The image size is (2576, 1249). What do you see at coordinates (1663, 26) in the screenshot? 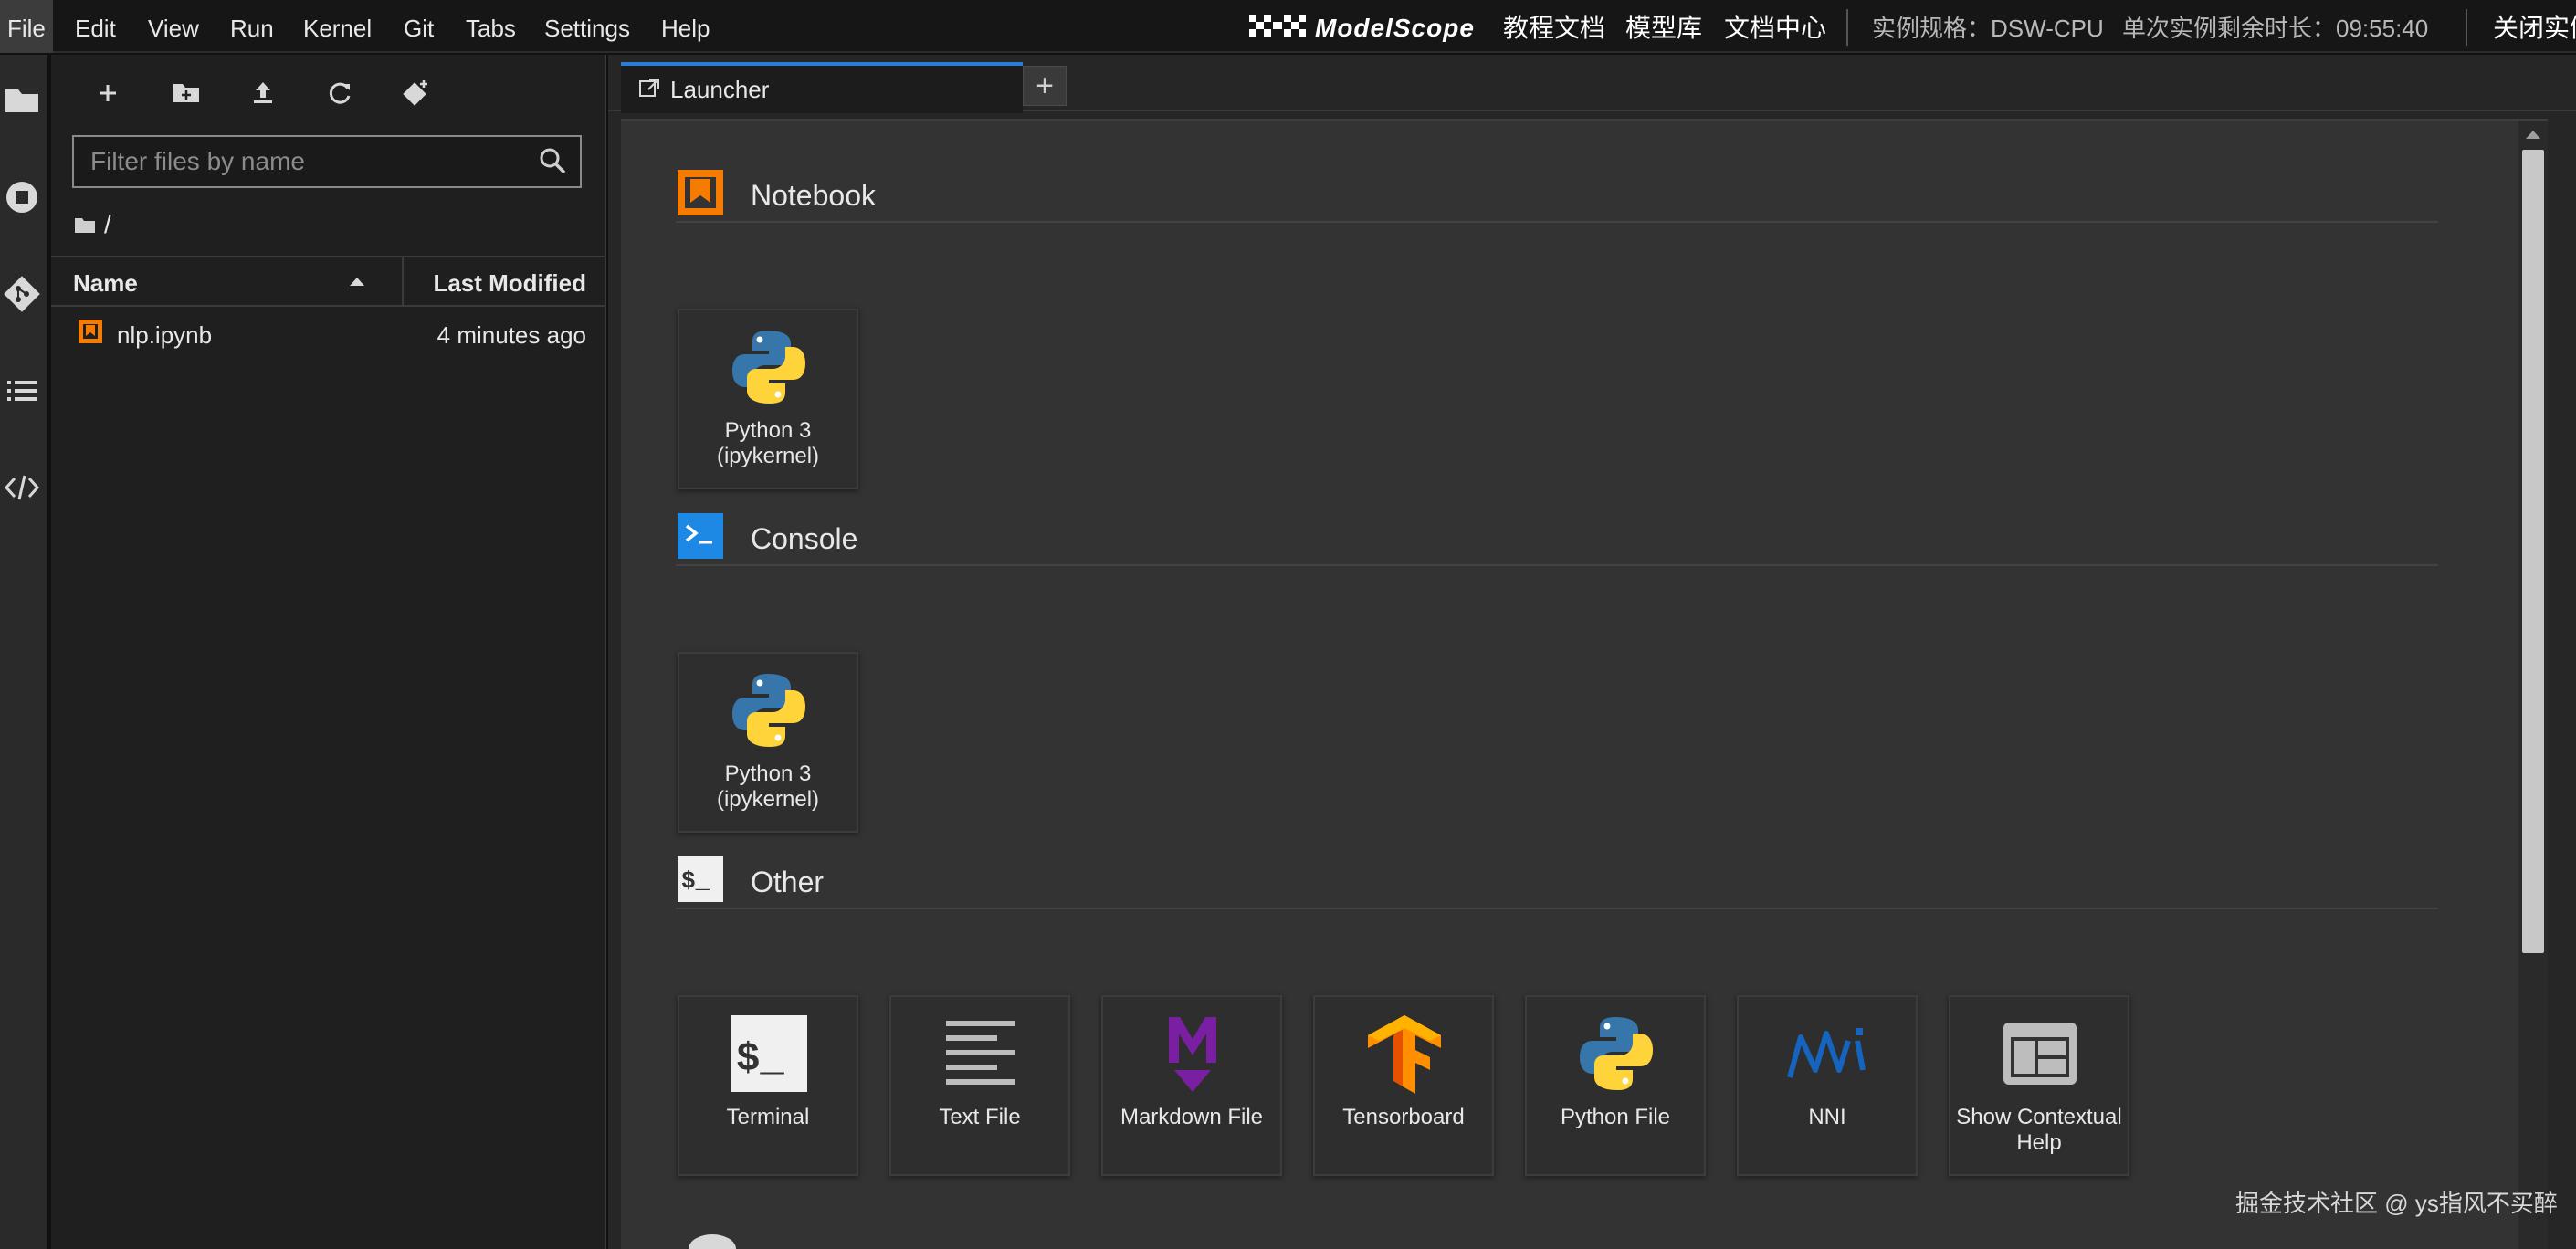
I see `model-hub-link: 模型库` at bounding box center [1663, 26].